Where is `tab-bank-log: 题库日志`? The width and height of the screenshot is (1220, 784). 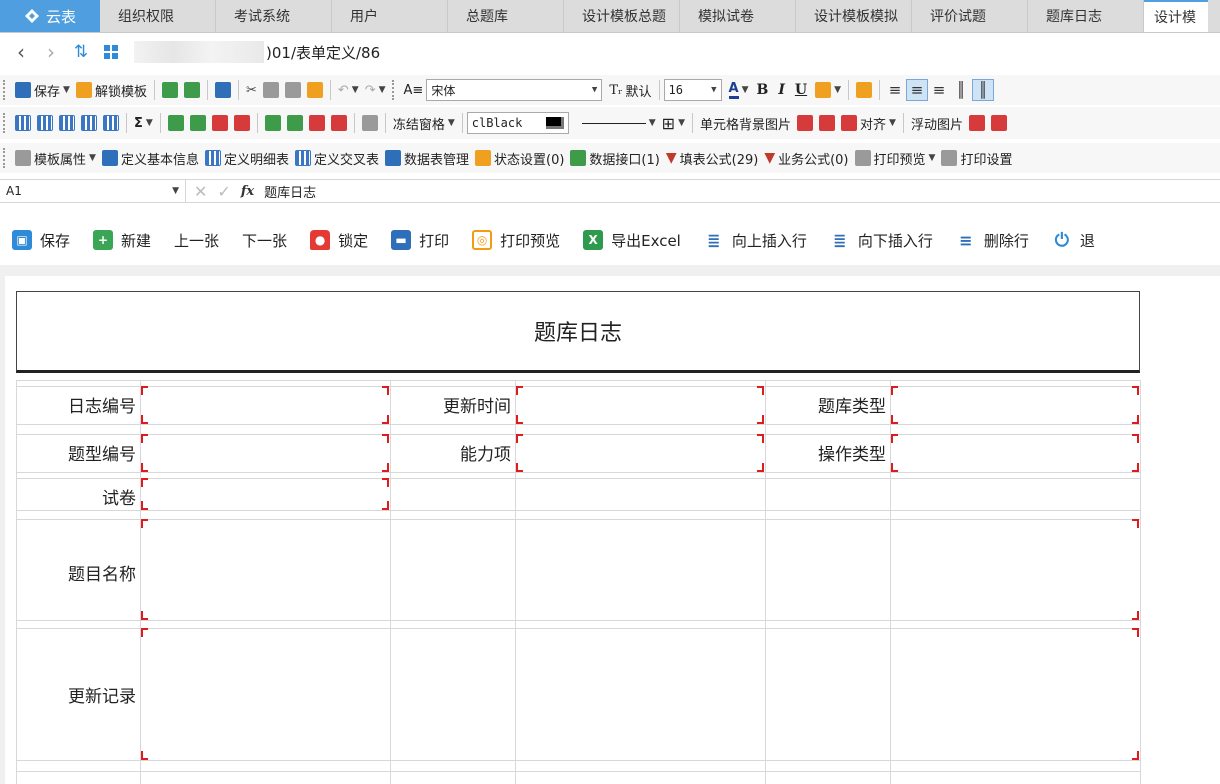 tab-bank-log: 题库日志 is located at coordinates (1086, 16).